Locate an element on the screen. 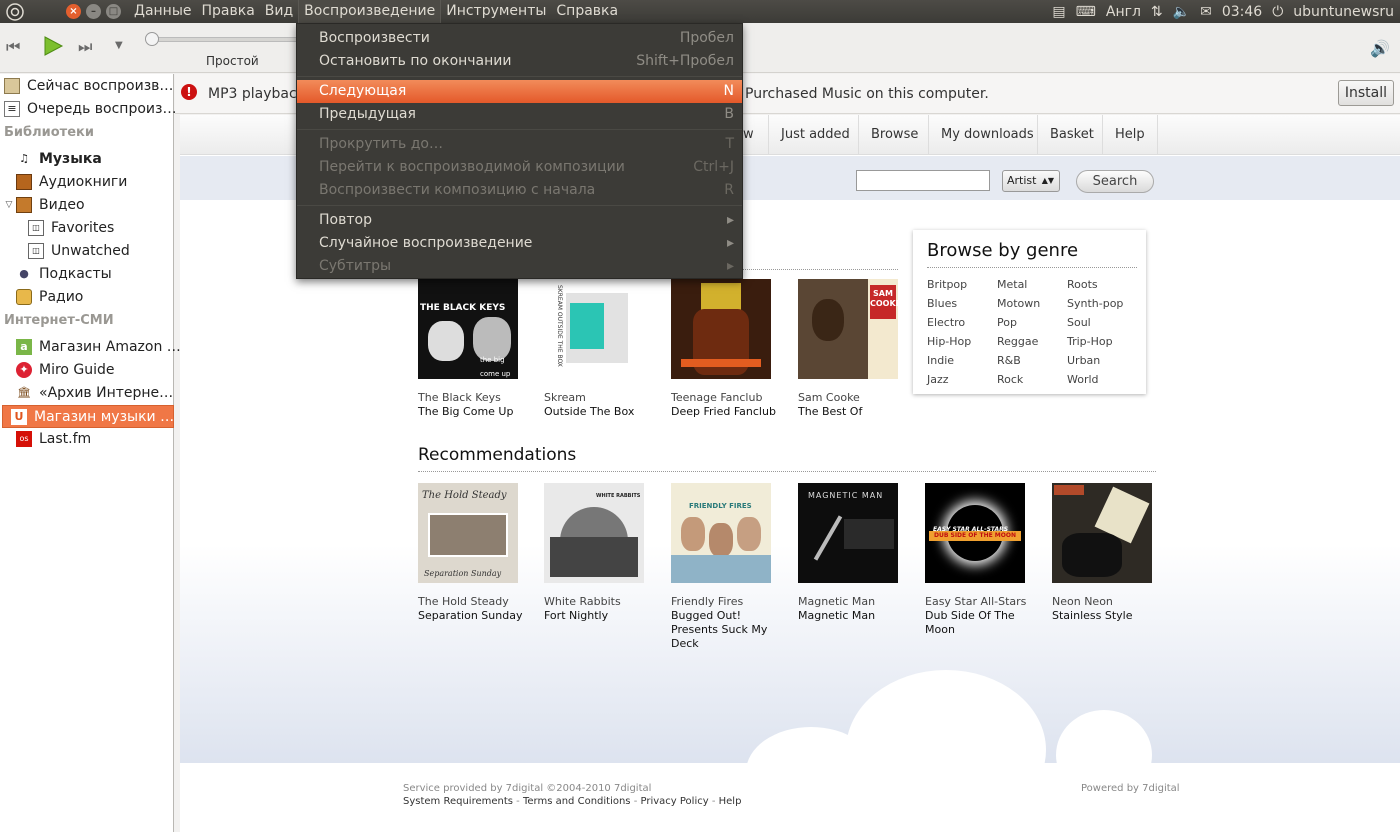 Image resolution: width=1400 pixels, height=832 pixels. sidebar-item-audiobooks: Аудиокниги is located at coordinates (102, 181).